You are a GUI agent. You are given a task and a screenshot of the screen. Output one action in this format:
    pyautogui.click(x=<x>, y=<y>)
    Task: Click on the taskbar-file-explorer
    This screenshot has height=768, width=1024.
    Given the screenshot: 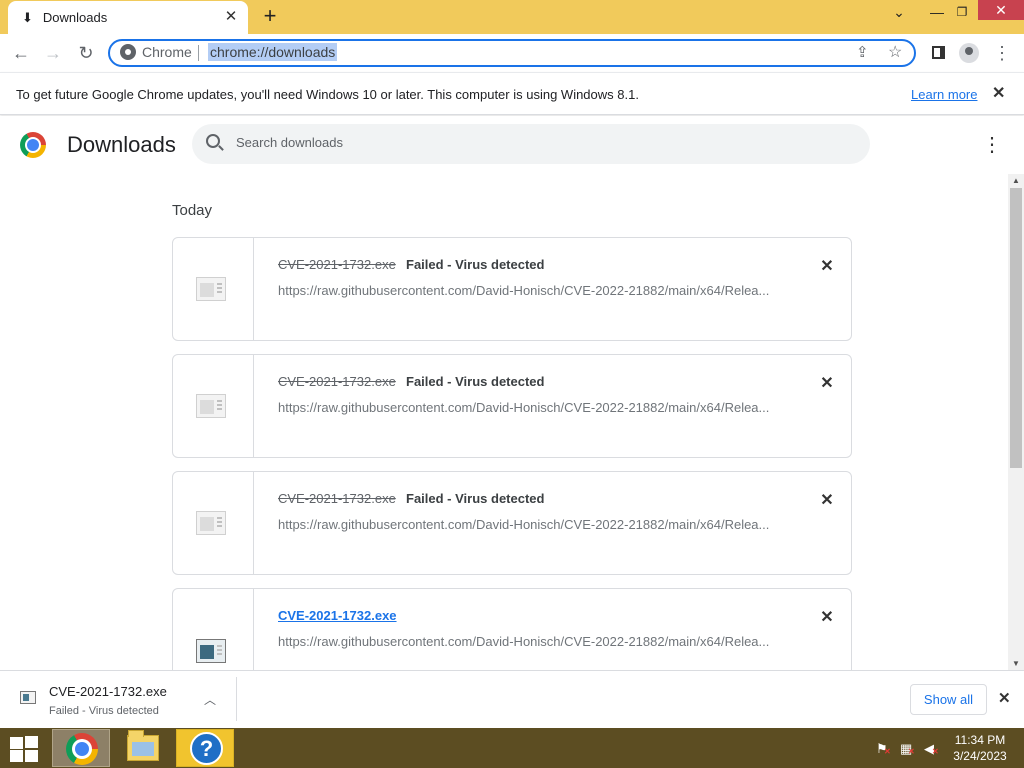 What is the action you would take?
    pyautogui.click(x=143, y=748)
    